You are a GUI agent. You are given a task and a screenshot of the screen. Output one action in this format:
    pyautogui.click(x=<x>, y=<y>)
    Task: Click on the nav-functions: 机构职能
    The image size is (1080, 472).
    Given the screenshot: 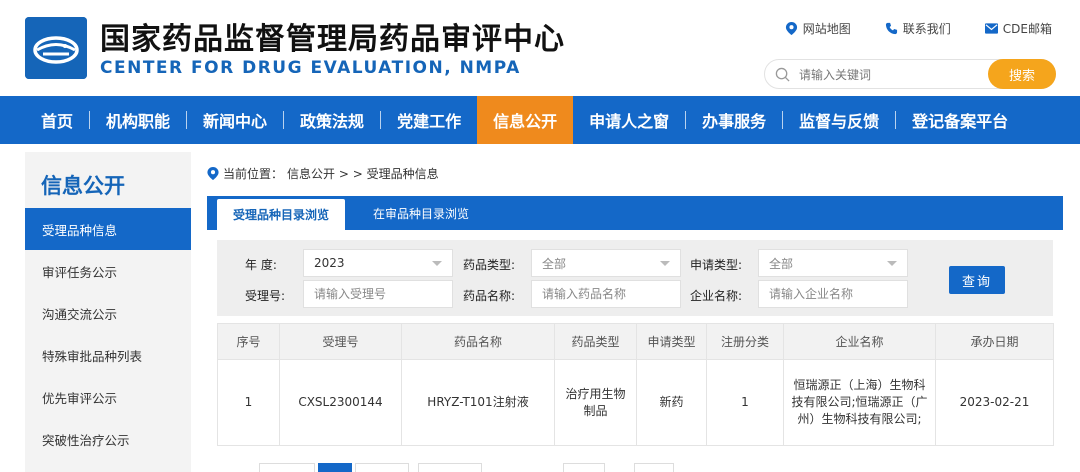 What is the action you would take?
    pyautogui.click(x=138, y=120)
    